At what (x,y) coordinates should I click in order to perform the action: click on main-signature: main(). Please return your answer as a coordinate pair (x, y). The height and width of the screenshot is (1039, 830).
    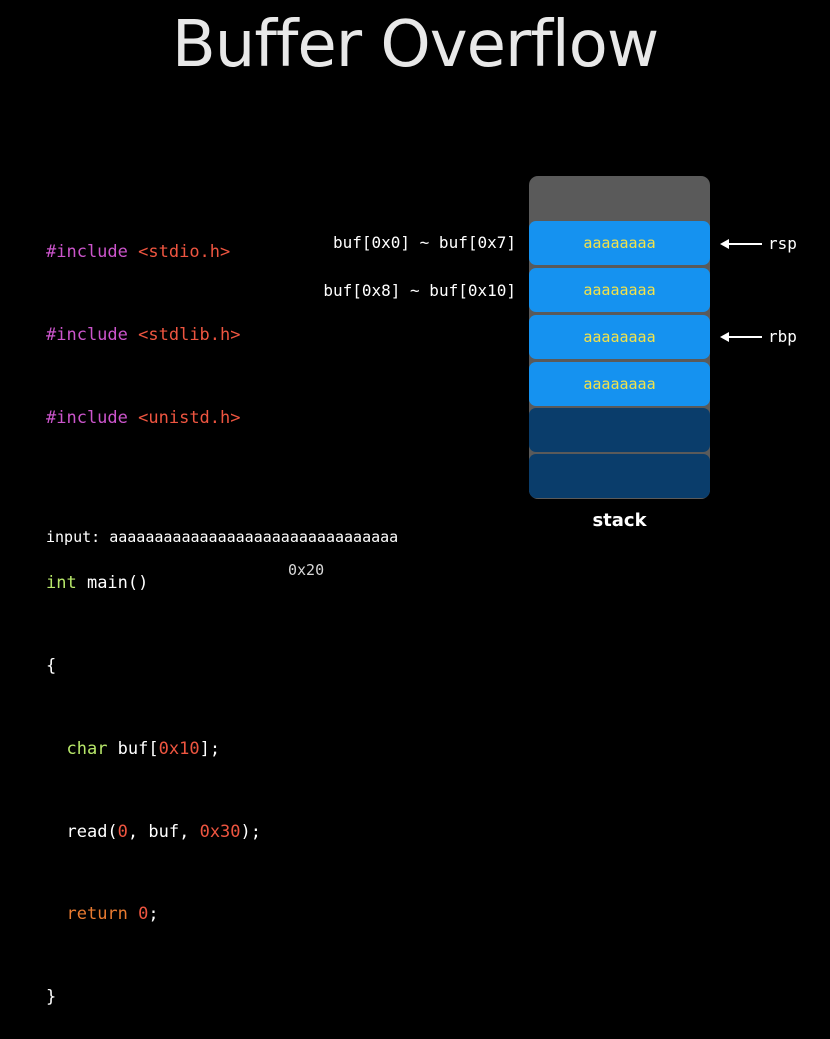
    Looking at the image, I should click on (112, 583).